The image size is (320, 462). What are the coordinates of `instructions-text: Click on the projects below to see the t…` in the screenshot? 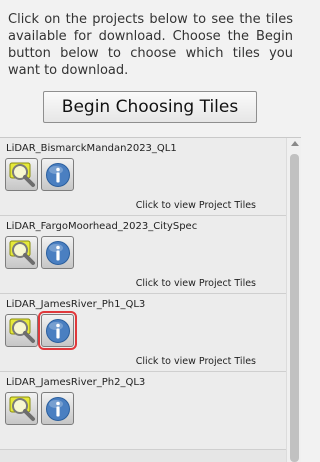 It's located at (150, 45).